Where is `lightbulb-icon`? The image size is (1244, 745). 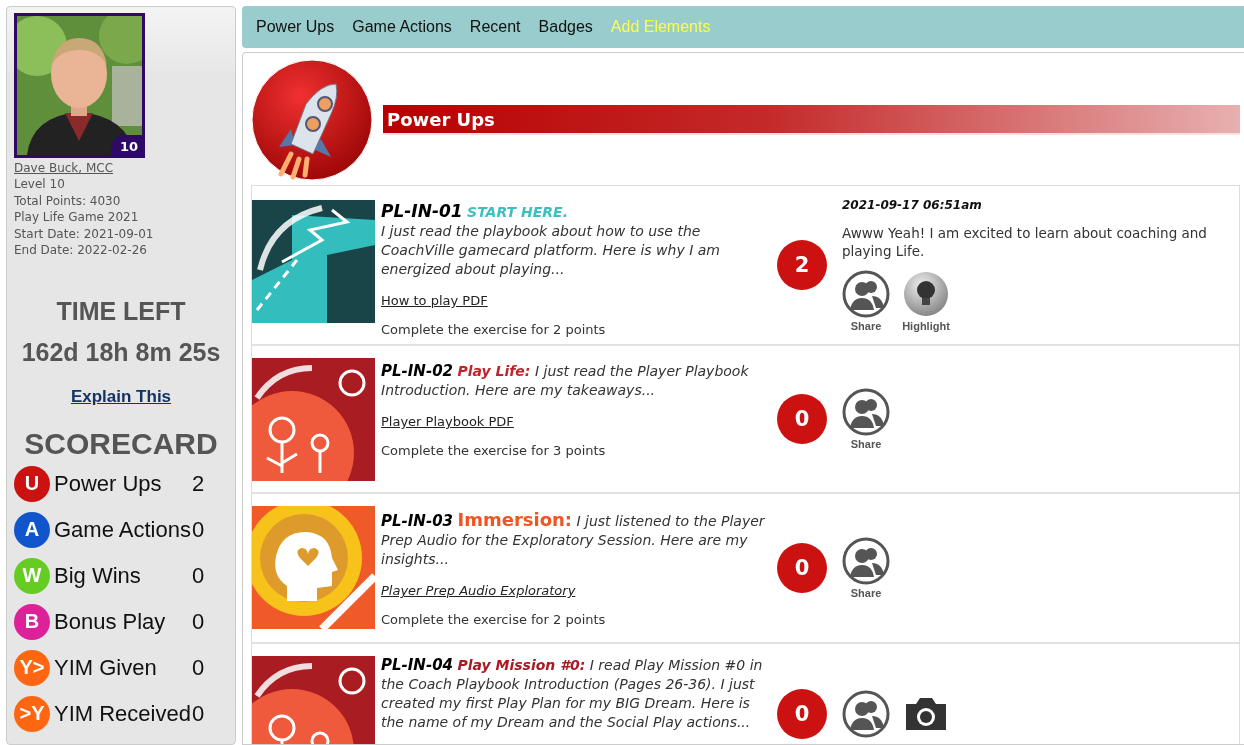
lightbulb-icon is located at coordinates (926, 294).